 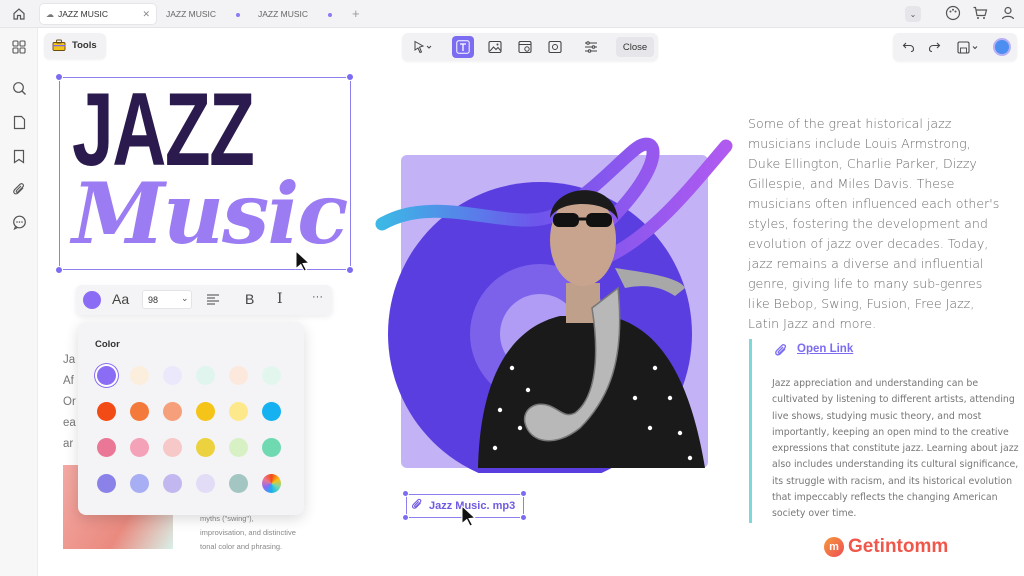 I want to click on brand-name: Getintomm, so click(x=898, y=546).